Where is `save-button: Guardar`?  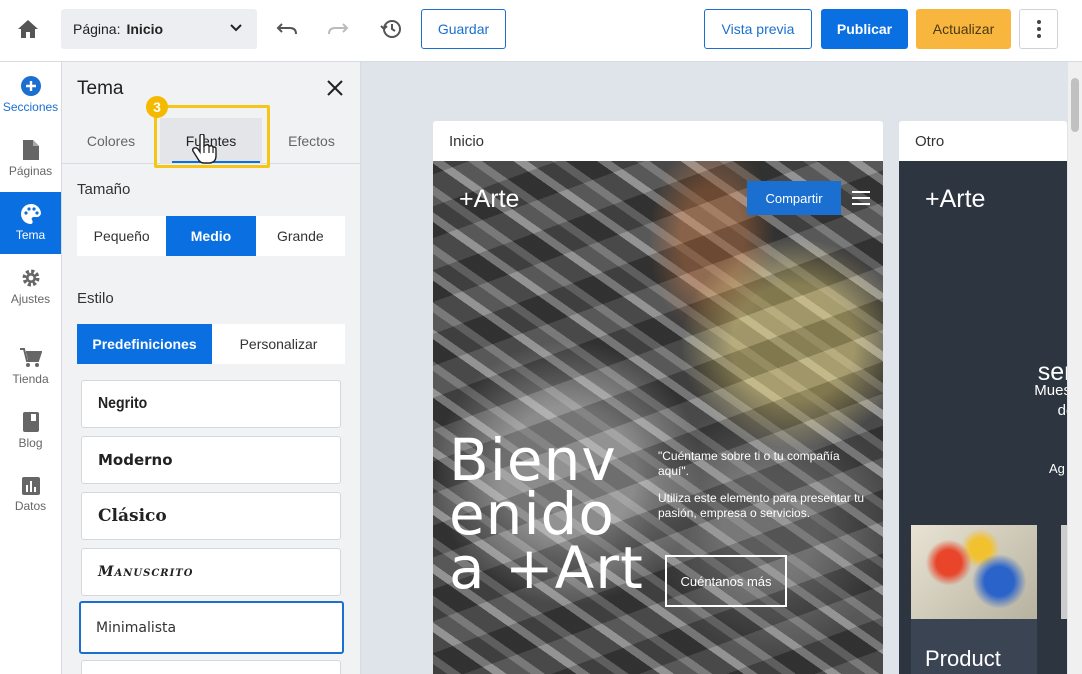 save-button: Guardar is located at coordinates (463, 29).